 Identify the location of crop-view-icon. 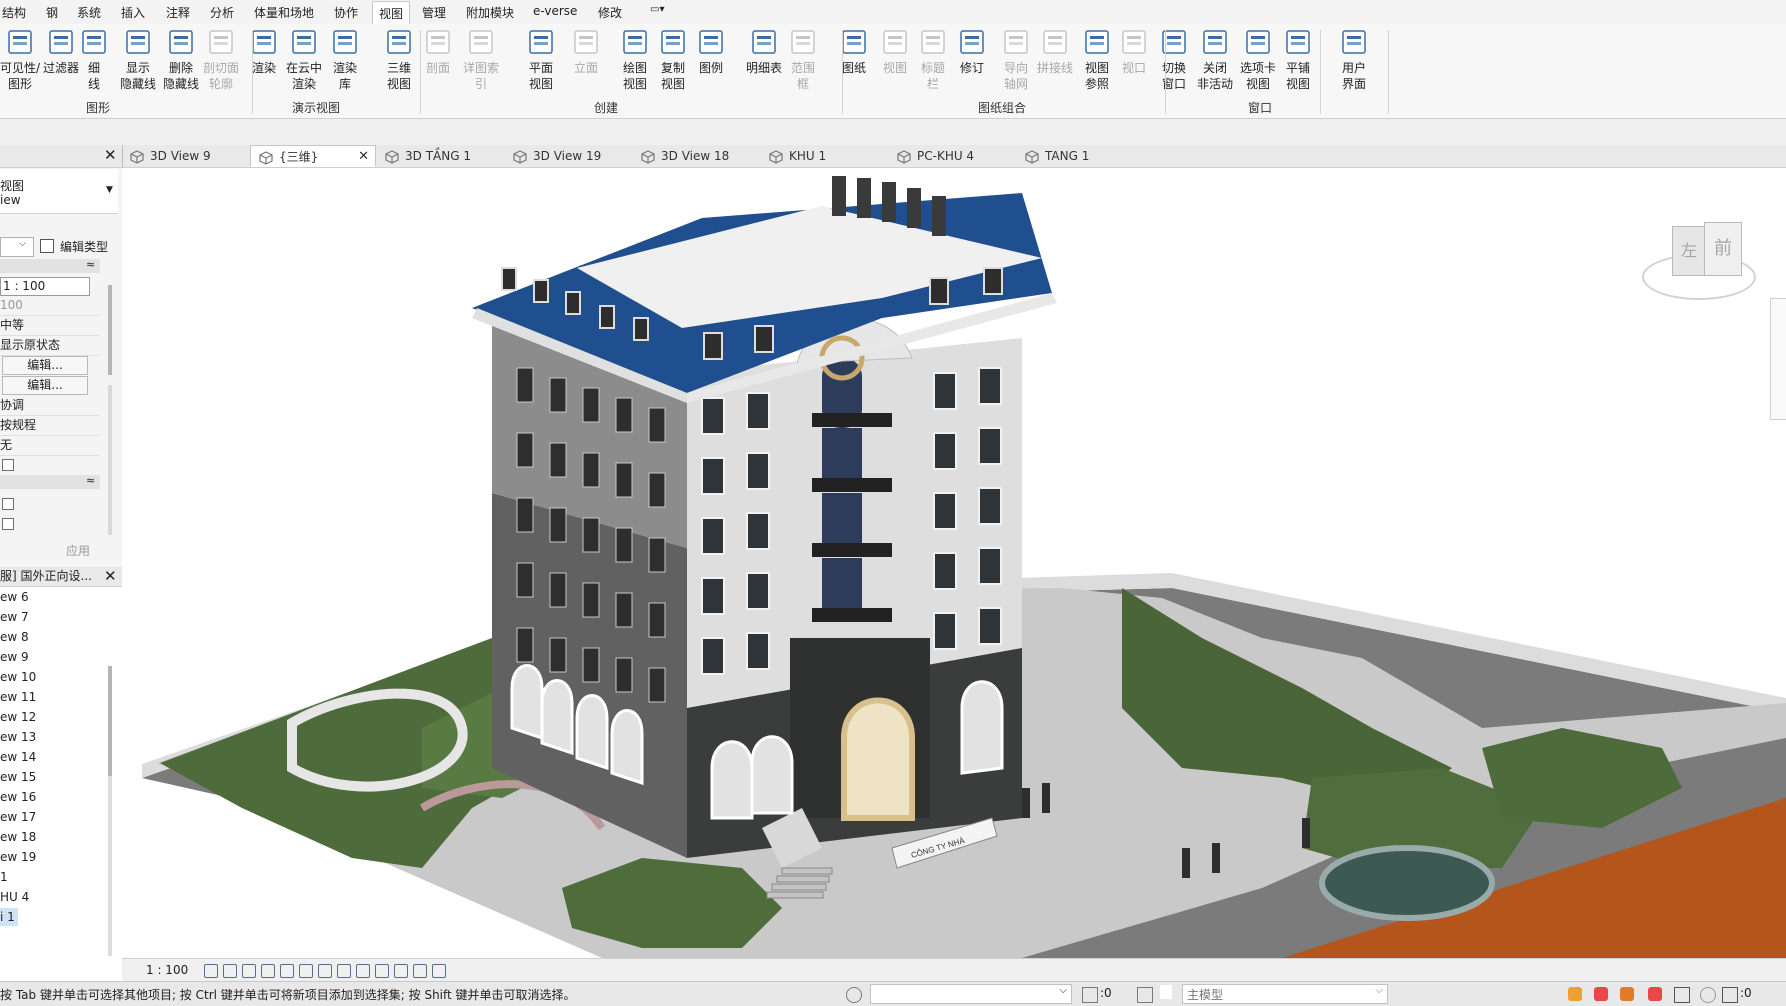
(306, 971).